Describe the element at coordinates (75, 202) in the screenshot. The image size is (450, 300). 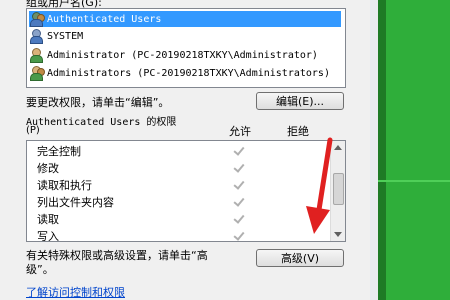
I see `permission-name: 列出文件夹内容` at that location.